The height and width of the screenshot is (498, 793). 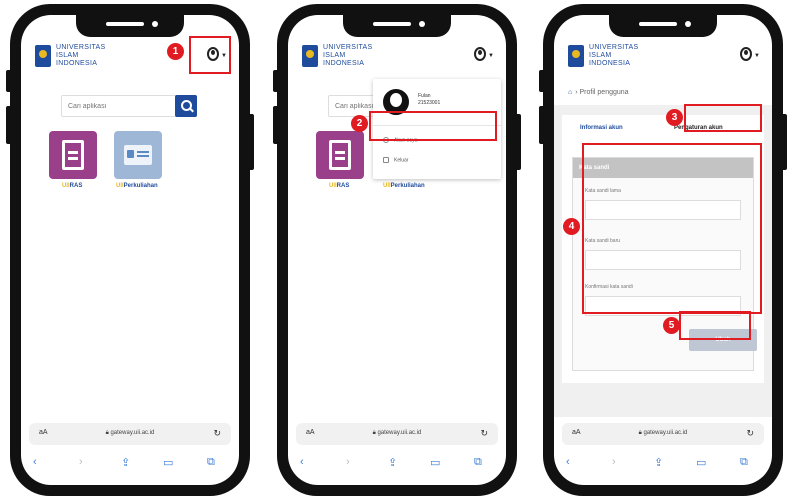 What do you see at coordinates (715, 325) in the screenshot?
I see `highlight-submit-button` at bounding box center [715, 325].